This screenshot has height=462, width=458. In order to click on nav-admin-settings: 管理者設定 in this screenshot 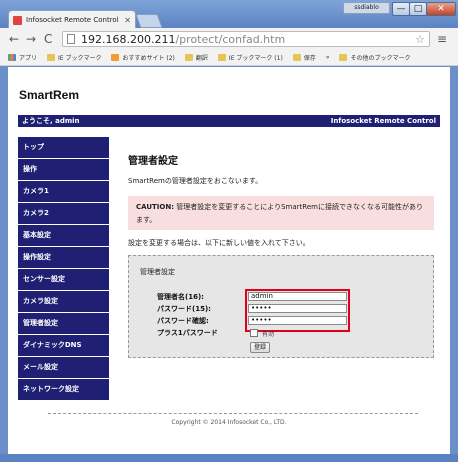, I will do `click(63, 323)`.